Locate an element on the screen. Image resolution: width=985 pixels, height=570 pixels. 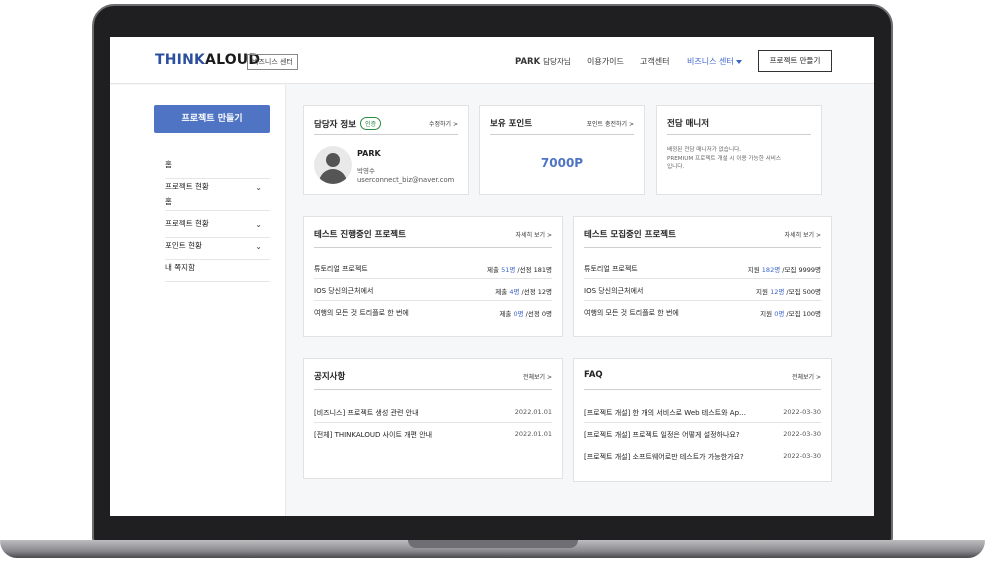
project-row: 여행의 모든 것 트리플로 한 번에 지원 0명 /모집 100명 is located at coordinates (702, 312).